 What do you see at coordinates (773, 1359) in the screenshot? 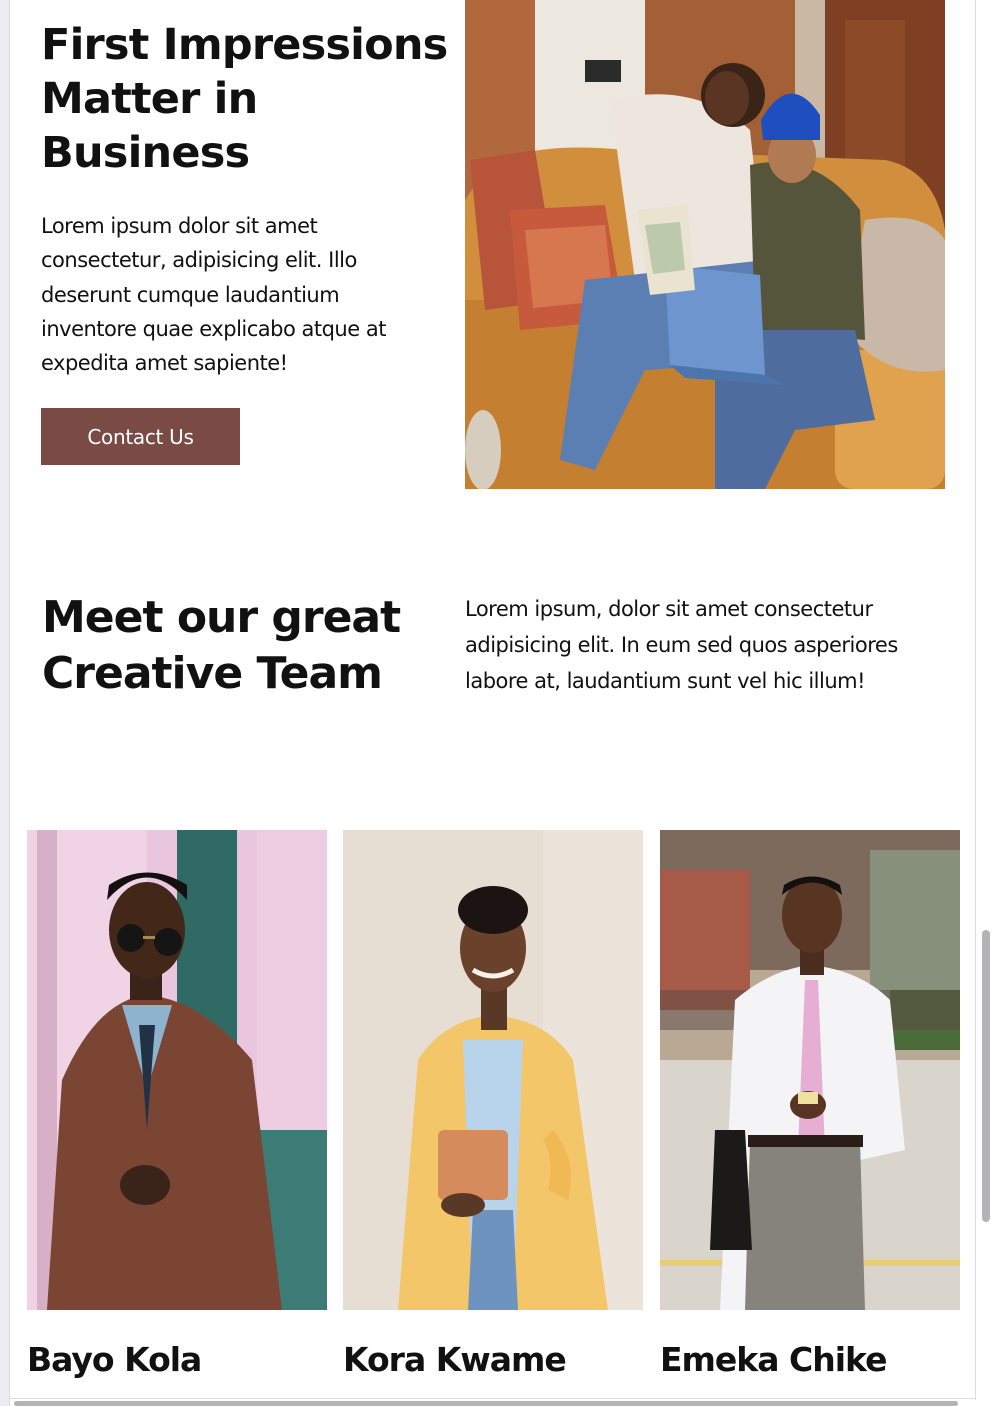
I see `member-name: Emeka Chike` at bounding box center [773, 1359].